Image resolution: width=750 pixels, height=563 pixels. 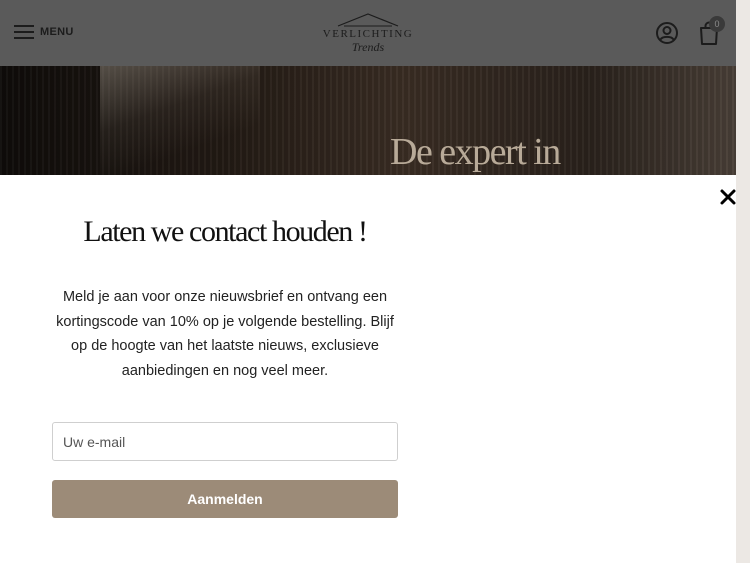 I want to click on email-input, so click(x=225, y=441).